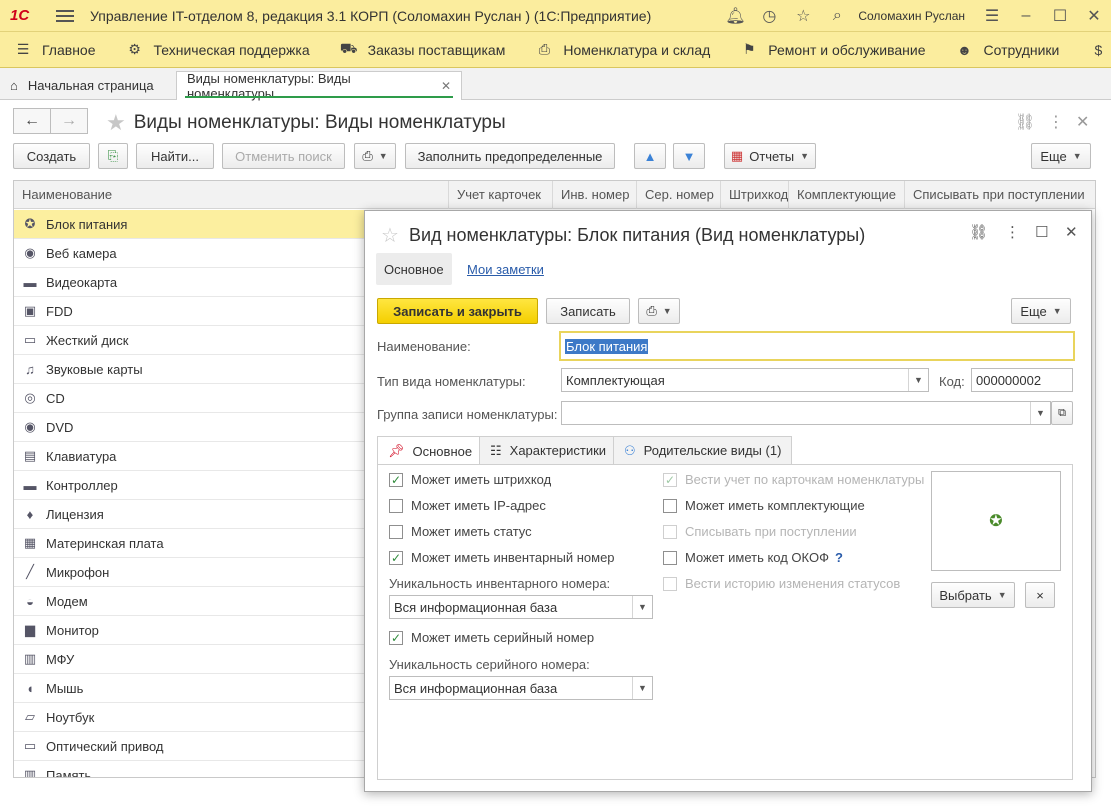 This screenshot has height=811, width=1111. Describe the element at coordinates (1026, 16) in the screenshot. I see `minimize-icon: –` at that location.